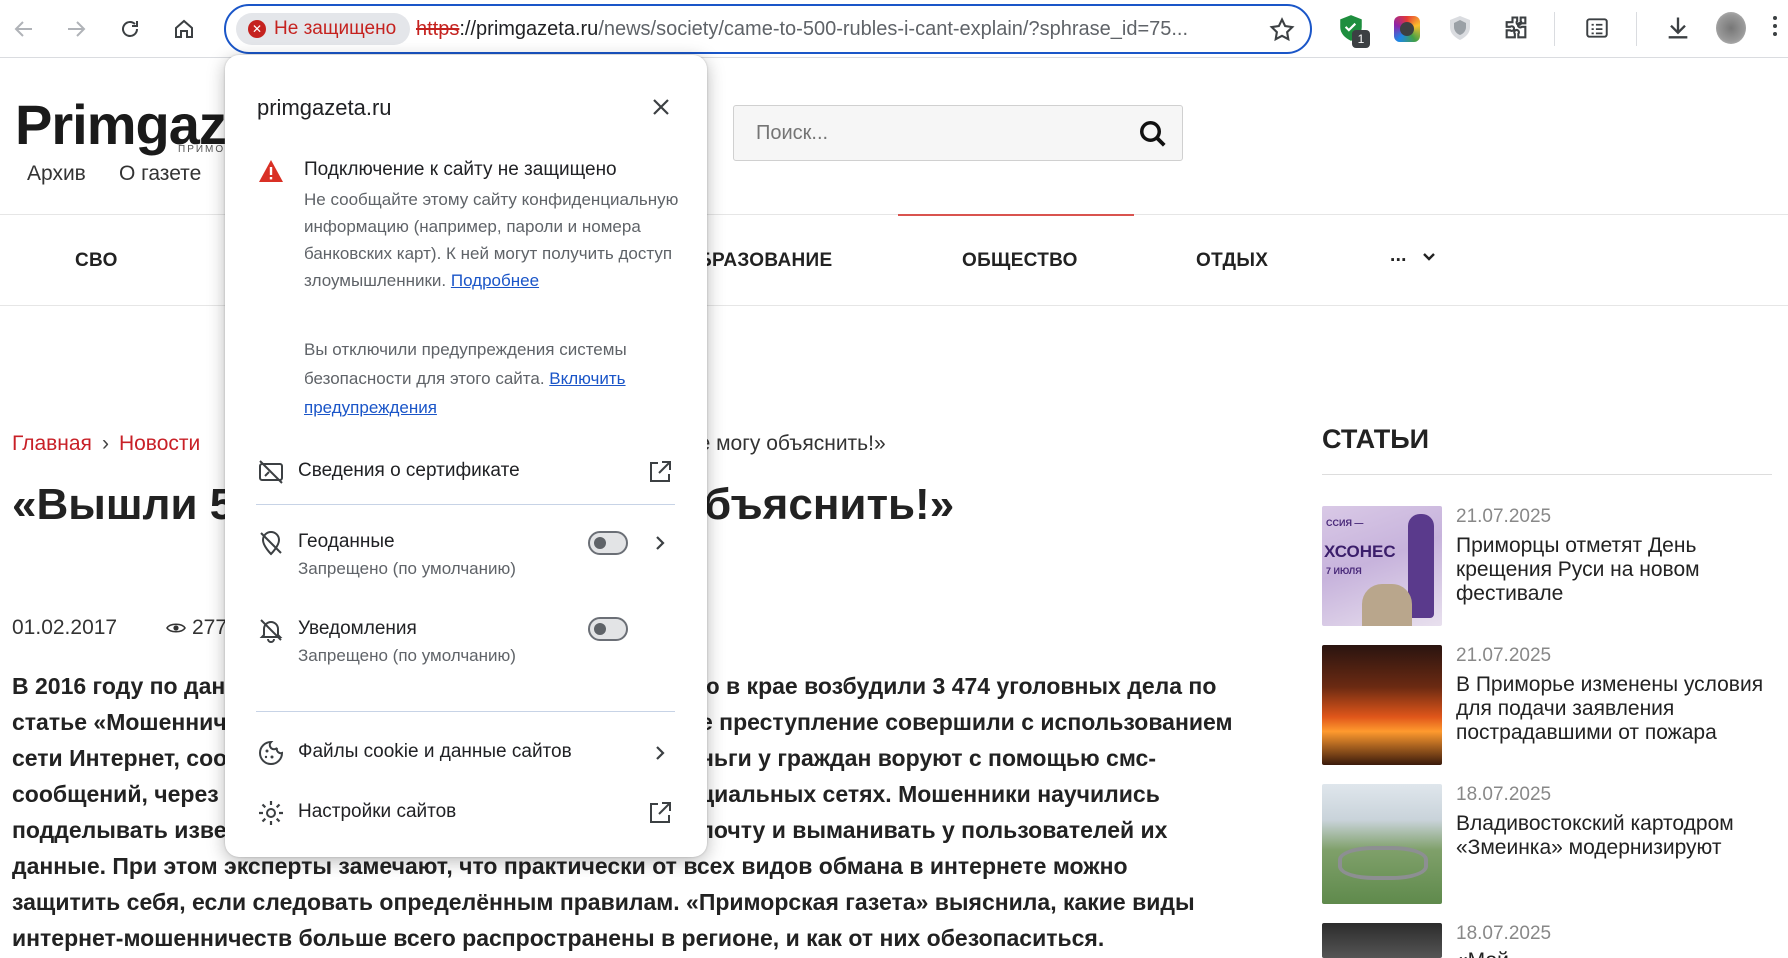  What do you see at coordinates (130, 29) in the screenshot?
I see `reload-button` at bounding box center [130, 29].